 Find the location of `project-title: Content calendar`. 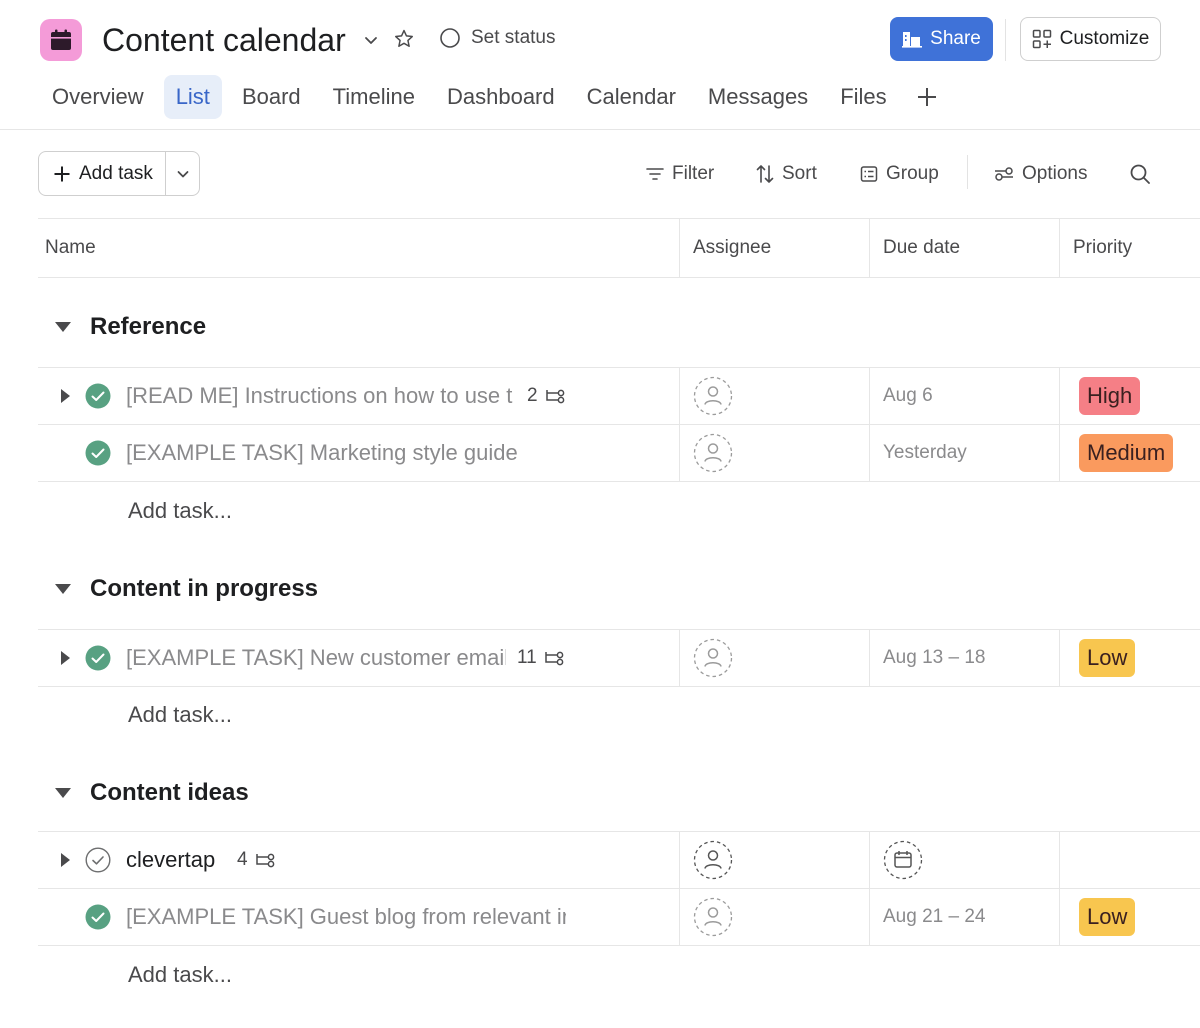

project-title: Content calendar is located at coordinates (224, 40).